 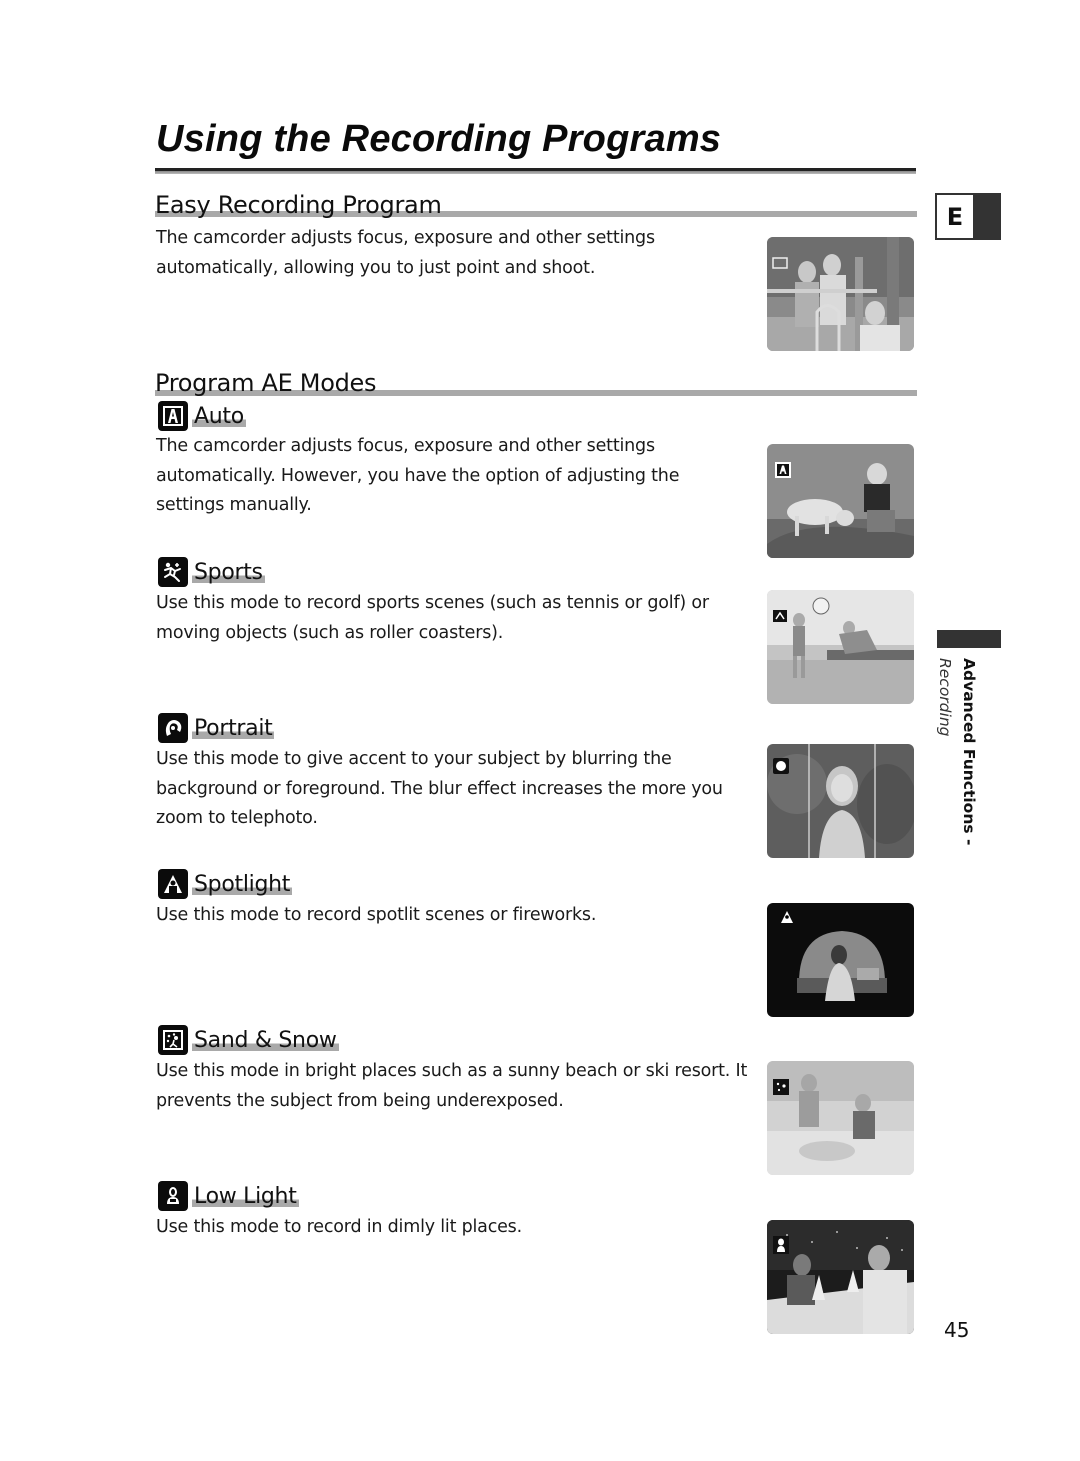 I want to click on mode-sand-snow-label: Sand & Snow, so click(x=265, y=1040).